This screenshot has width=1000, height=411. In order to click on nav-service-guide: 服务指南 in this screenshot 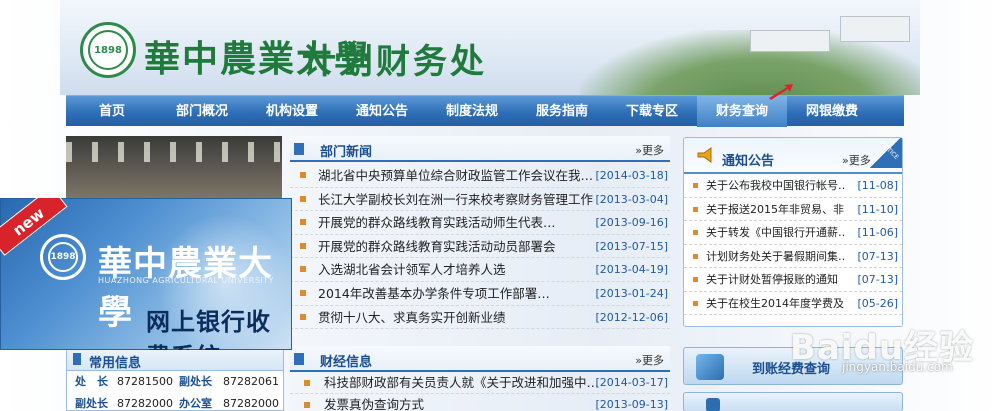, I will do `click(562, 111)`.